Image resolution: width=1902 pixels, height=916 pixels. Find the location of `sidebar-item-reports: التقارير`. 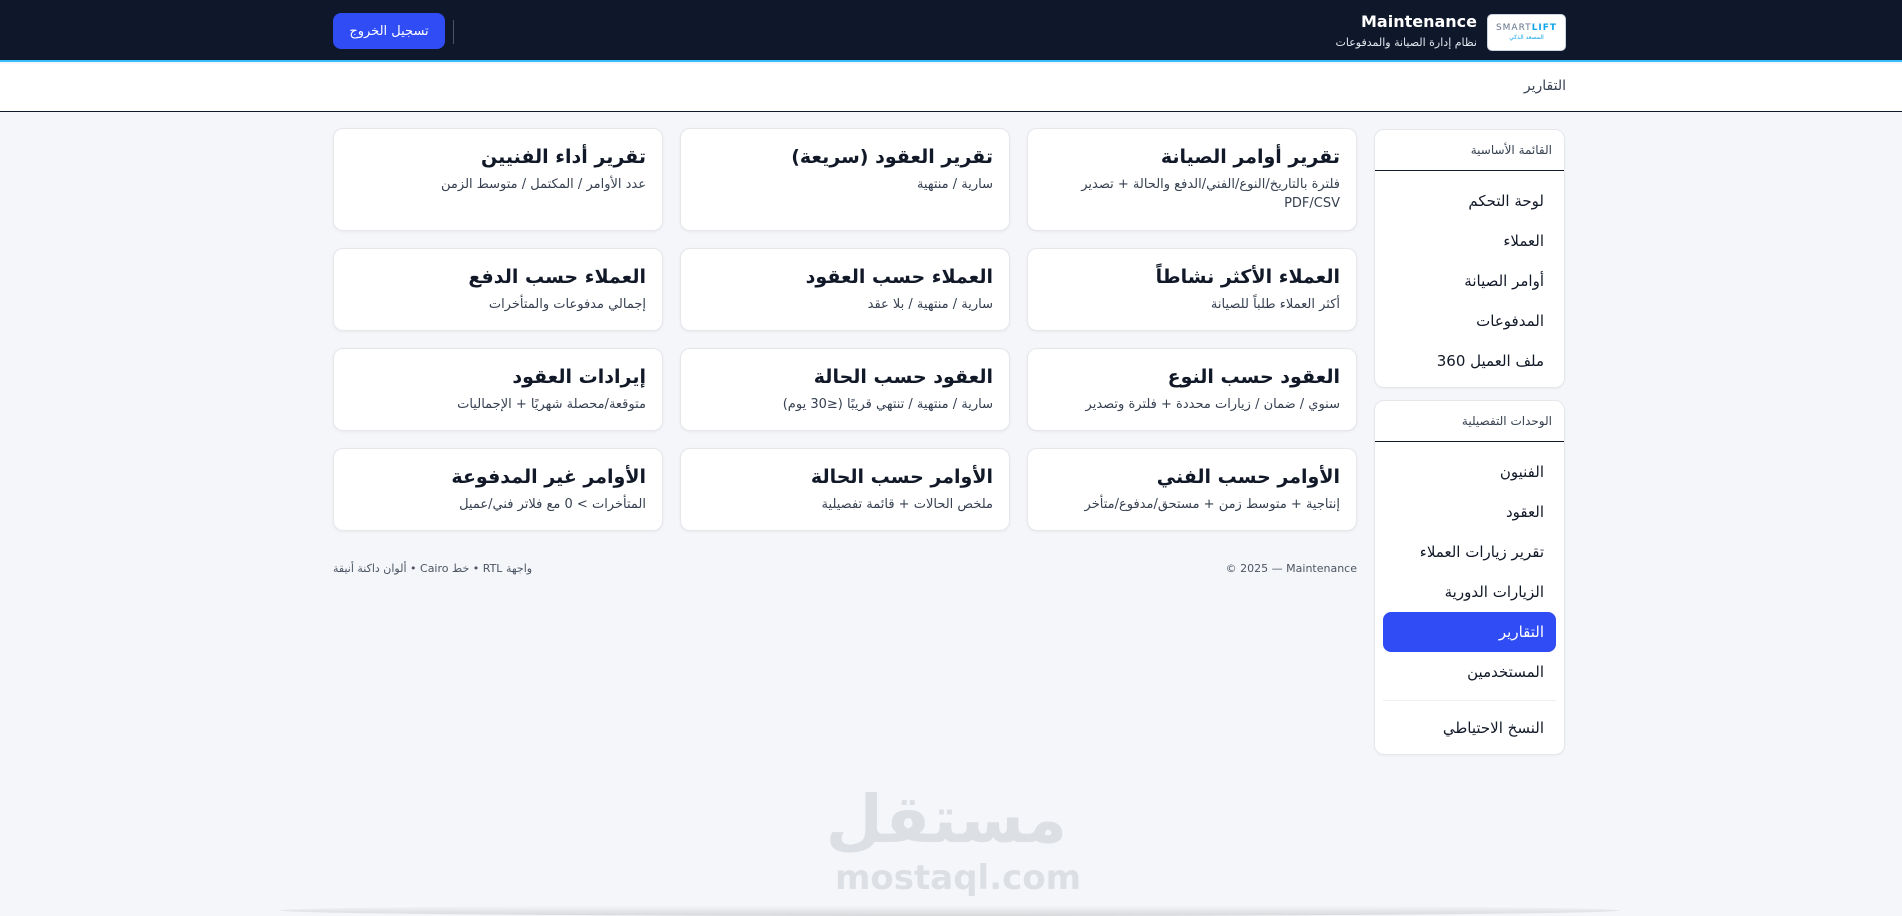

sidebar-item-reports: التقارير is located at coordinates (1469, 632).